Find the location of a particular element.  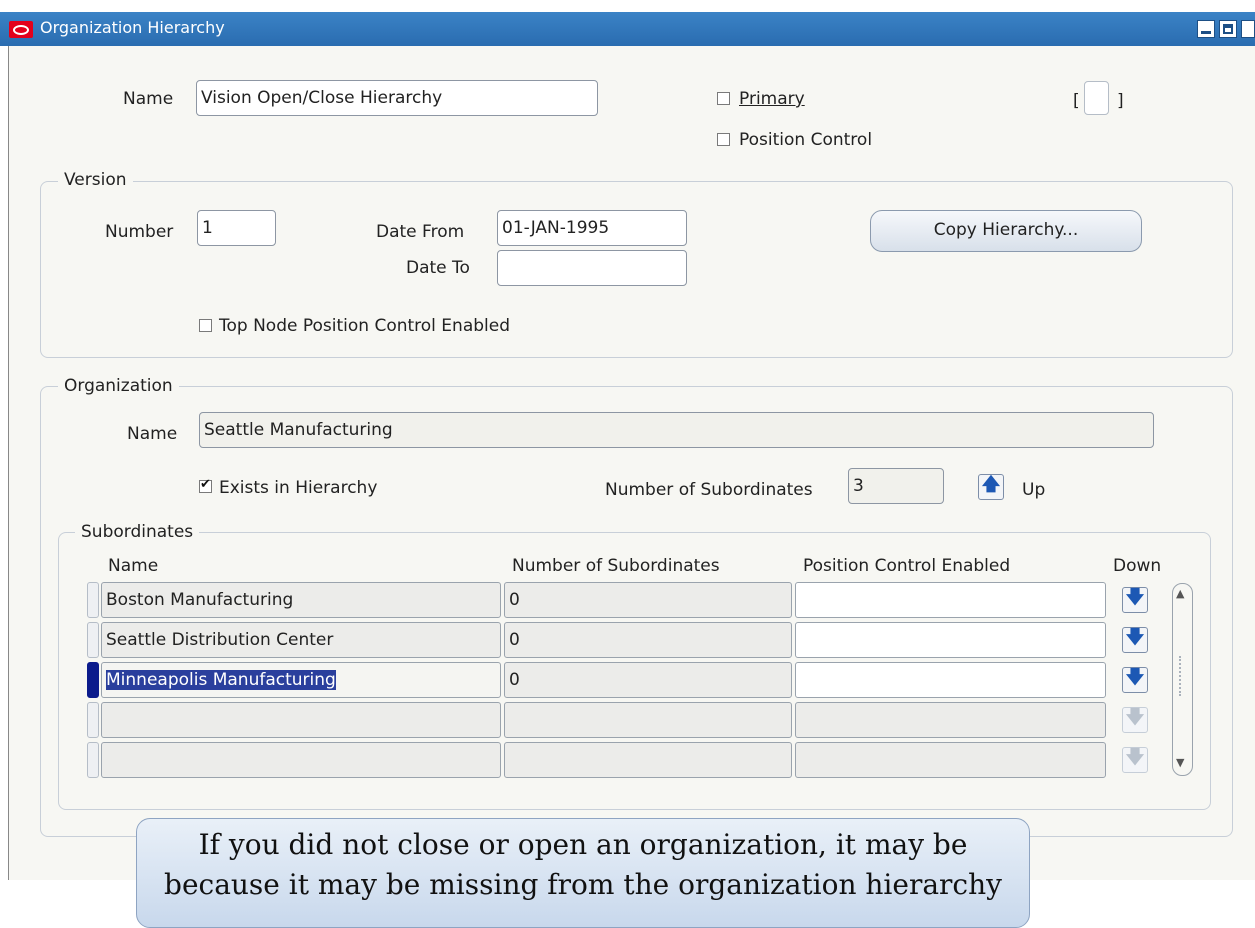

minimize-icon is located at coordinates (1206, 29).